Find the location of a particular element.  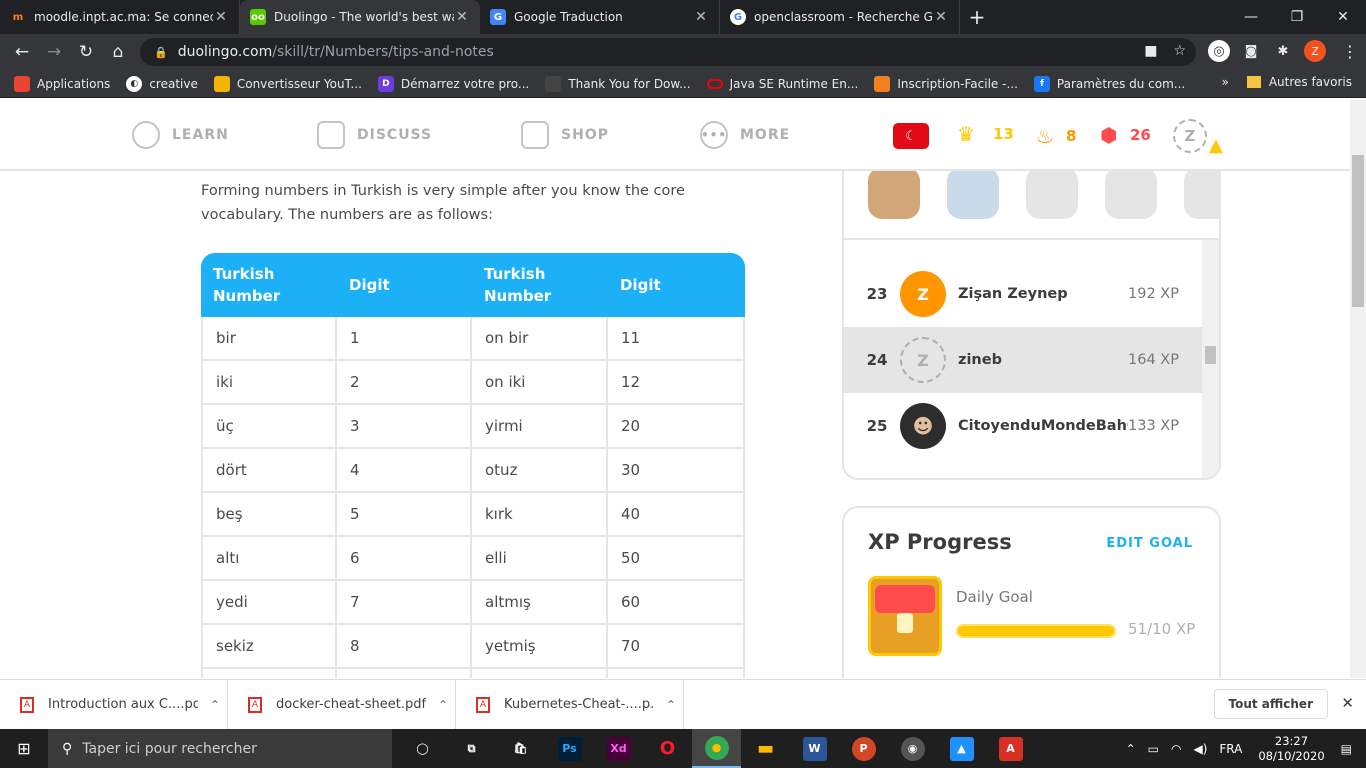

photos-icon: ▲ is located at coordinates (961, 748).